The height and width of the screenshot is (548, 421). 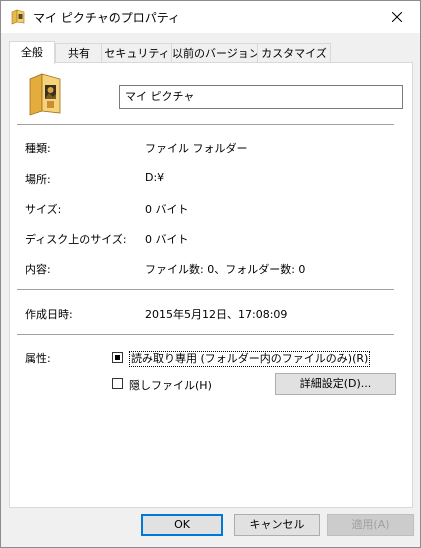 What do you see at coordinates (76, 239) in the screenshot?
I see `size-on-disk-label: ディスク上のサイズ:` at bounding box center [76, 239].